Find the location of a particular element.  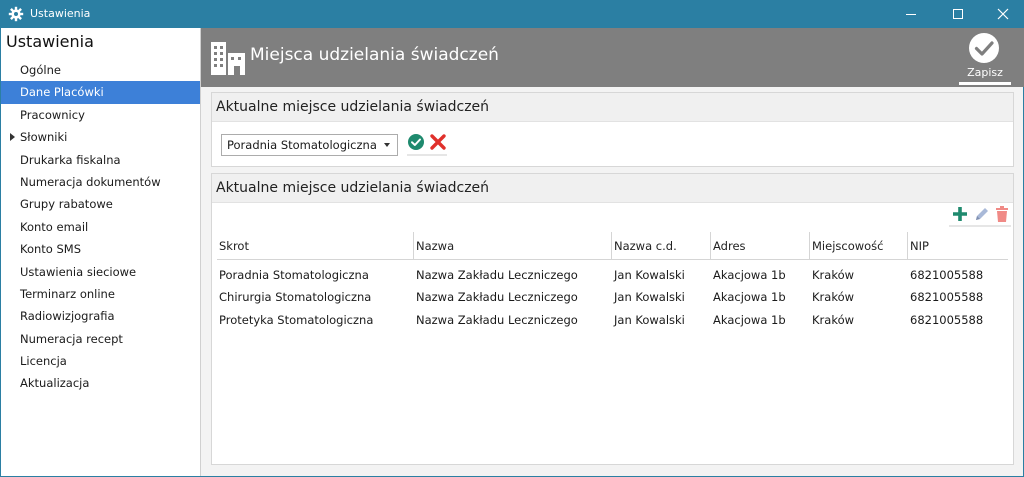

checkmark-circle-icon is located at coordinates (984, 48).